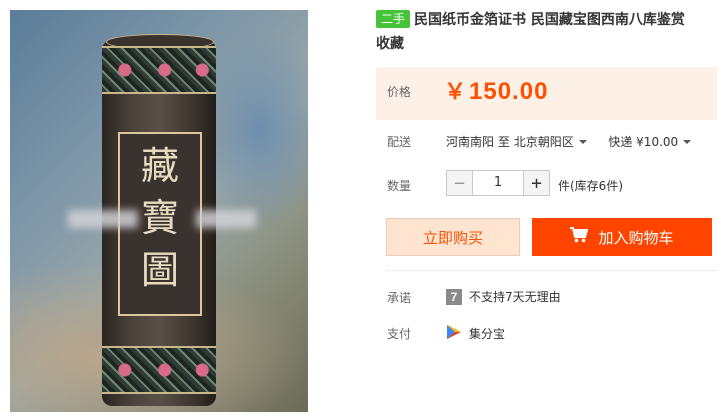 The width and height of the screenshot is (717, 416). Describe the element at coordinates (459, 183) in the screenshot. I see `quantity-decrement-button: −` at that location.